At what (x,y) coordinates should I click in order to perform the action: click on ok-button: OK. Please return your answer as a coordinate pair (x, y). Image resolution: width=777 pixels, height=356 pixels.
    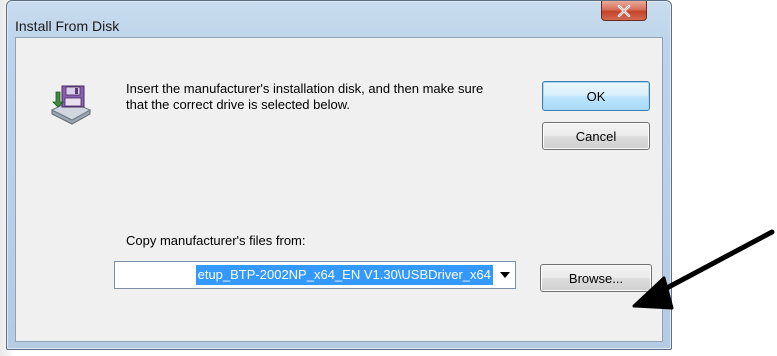
    Looking at the image, I should click on (596, 96).